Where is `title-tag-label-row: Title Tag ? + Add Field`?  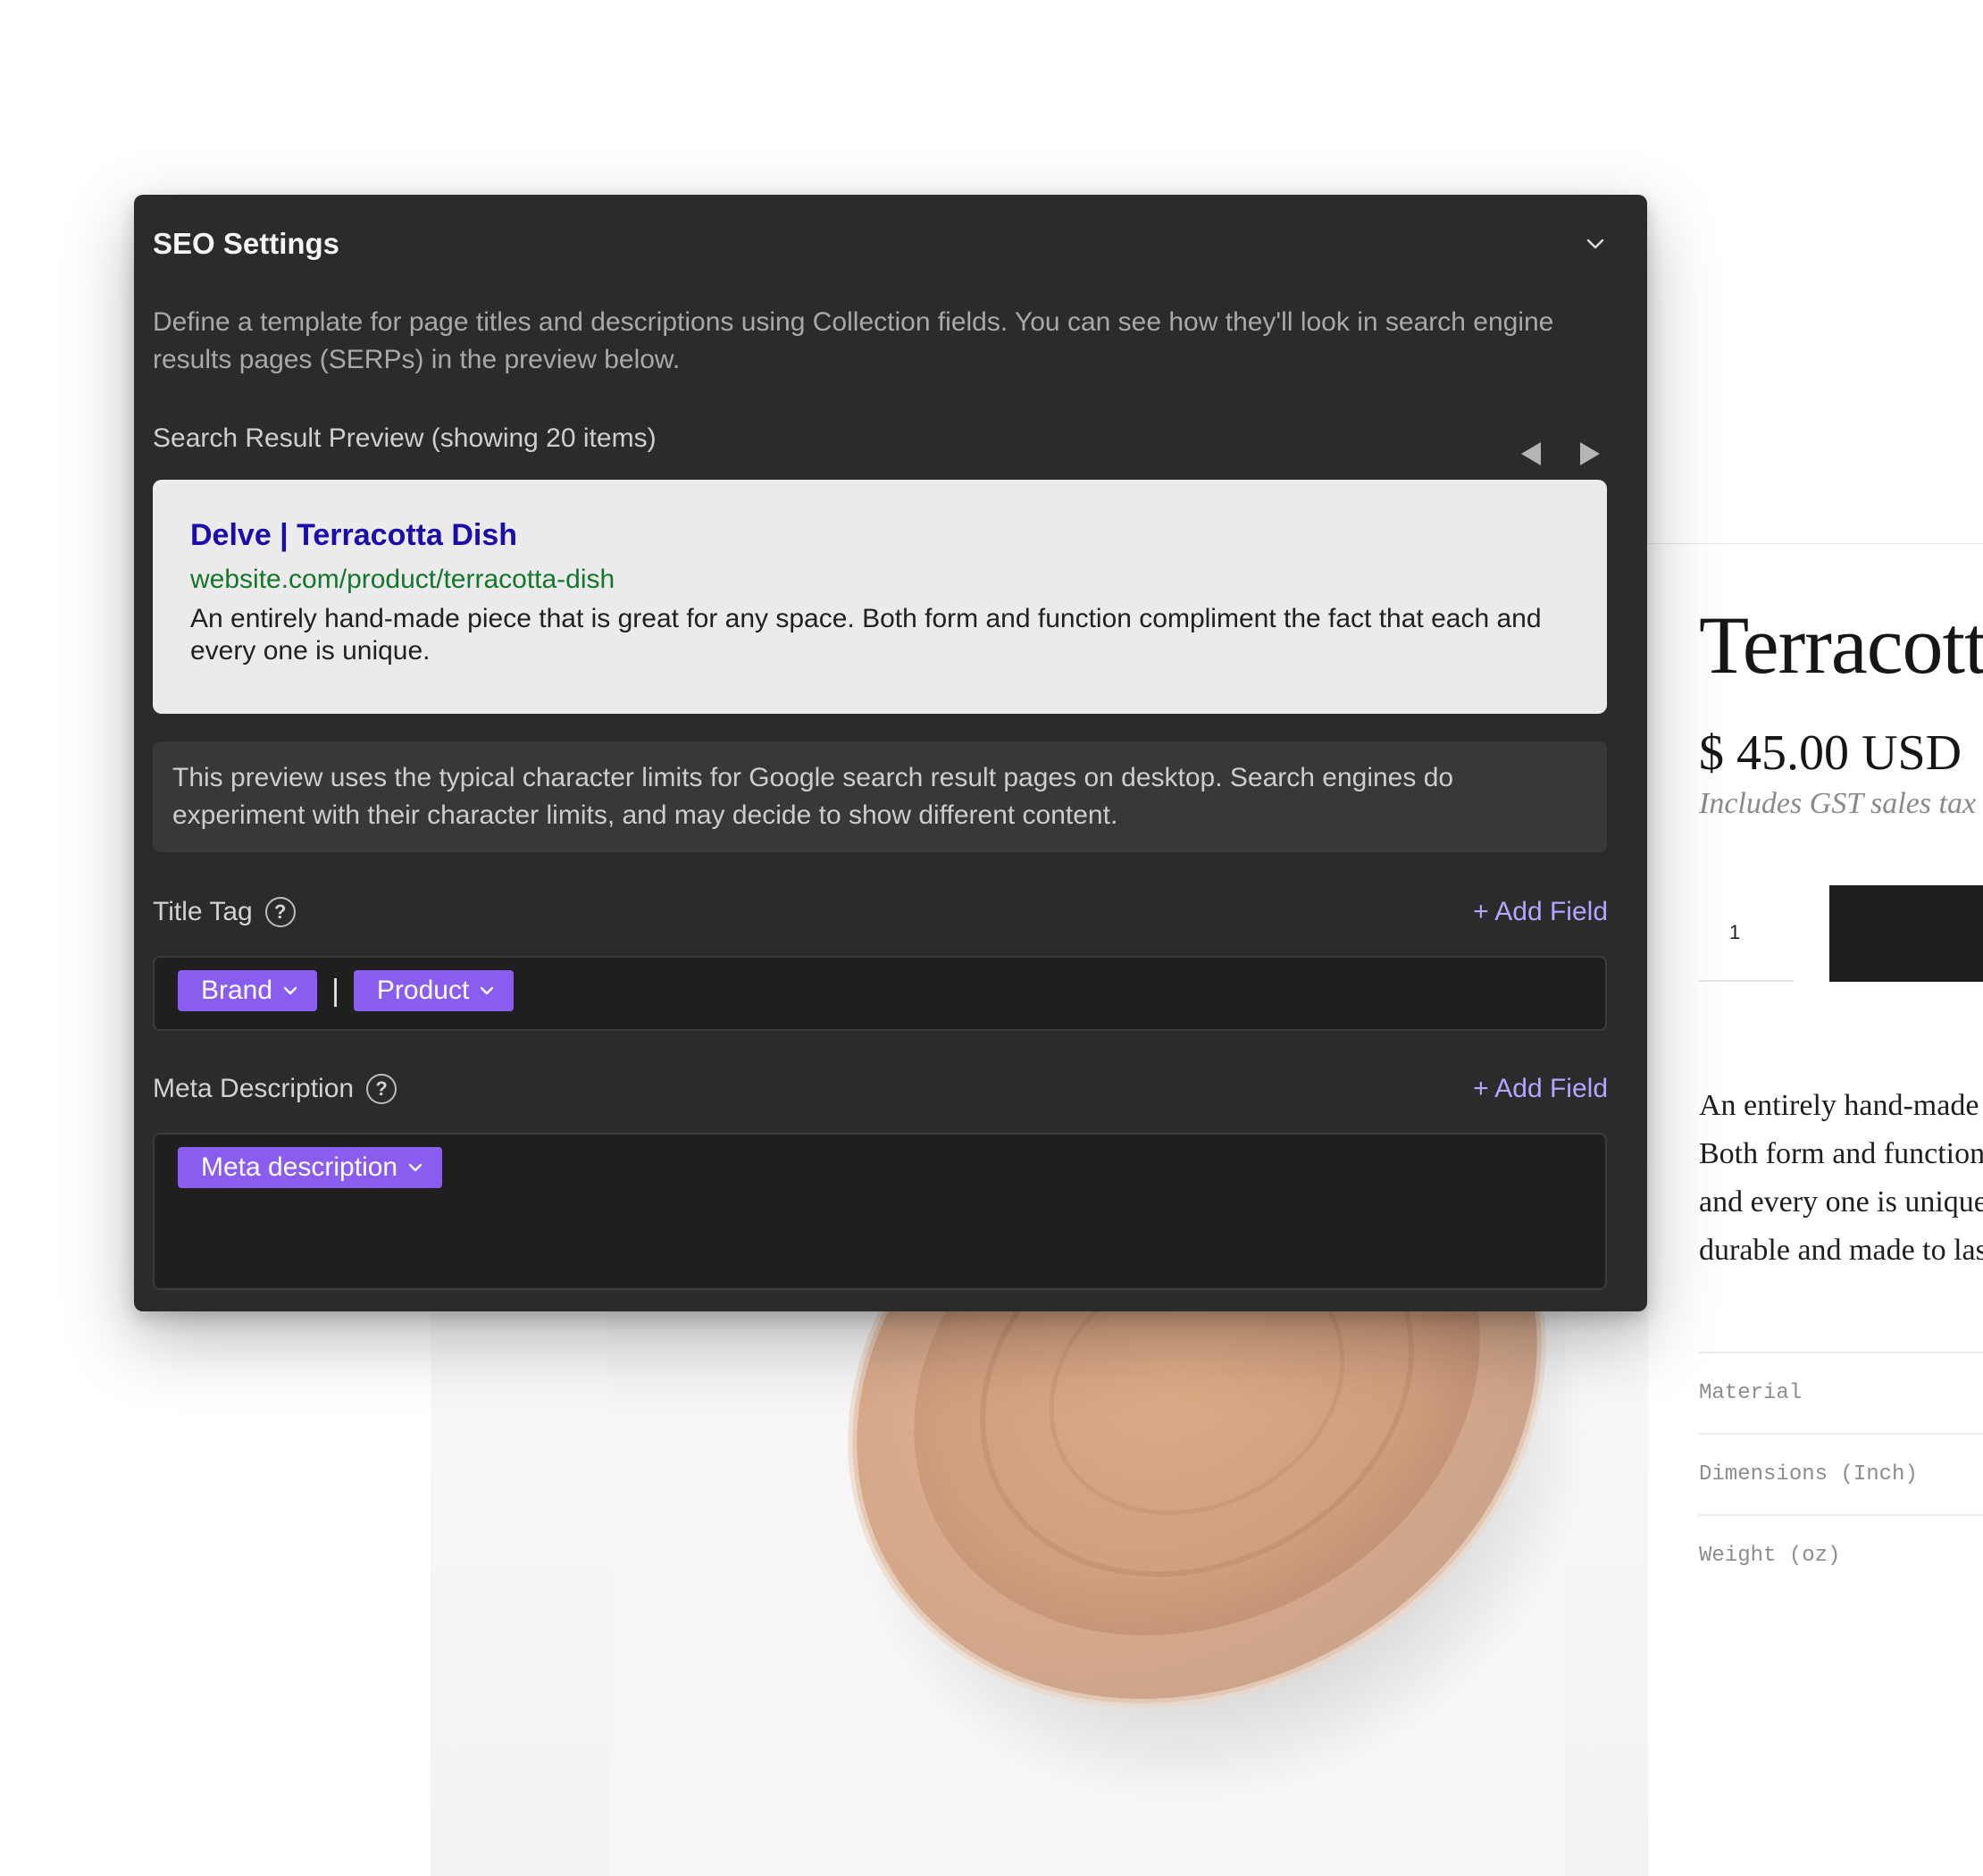 title-tag-label-row: Title Tag ? + Add Field is located at coordinates (880, 912).